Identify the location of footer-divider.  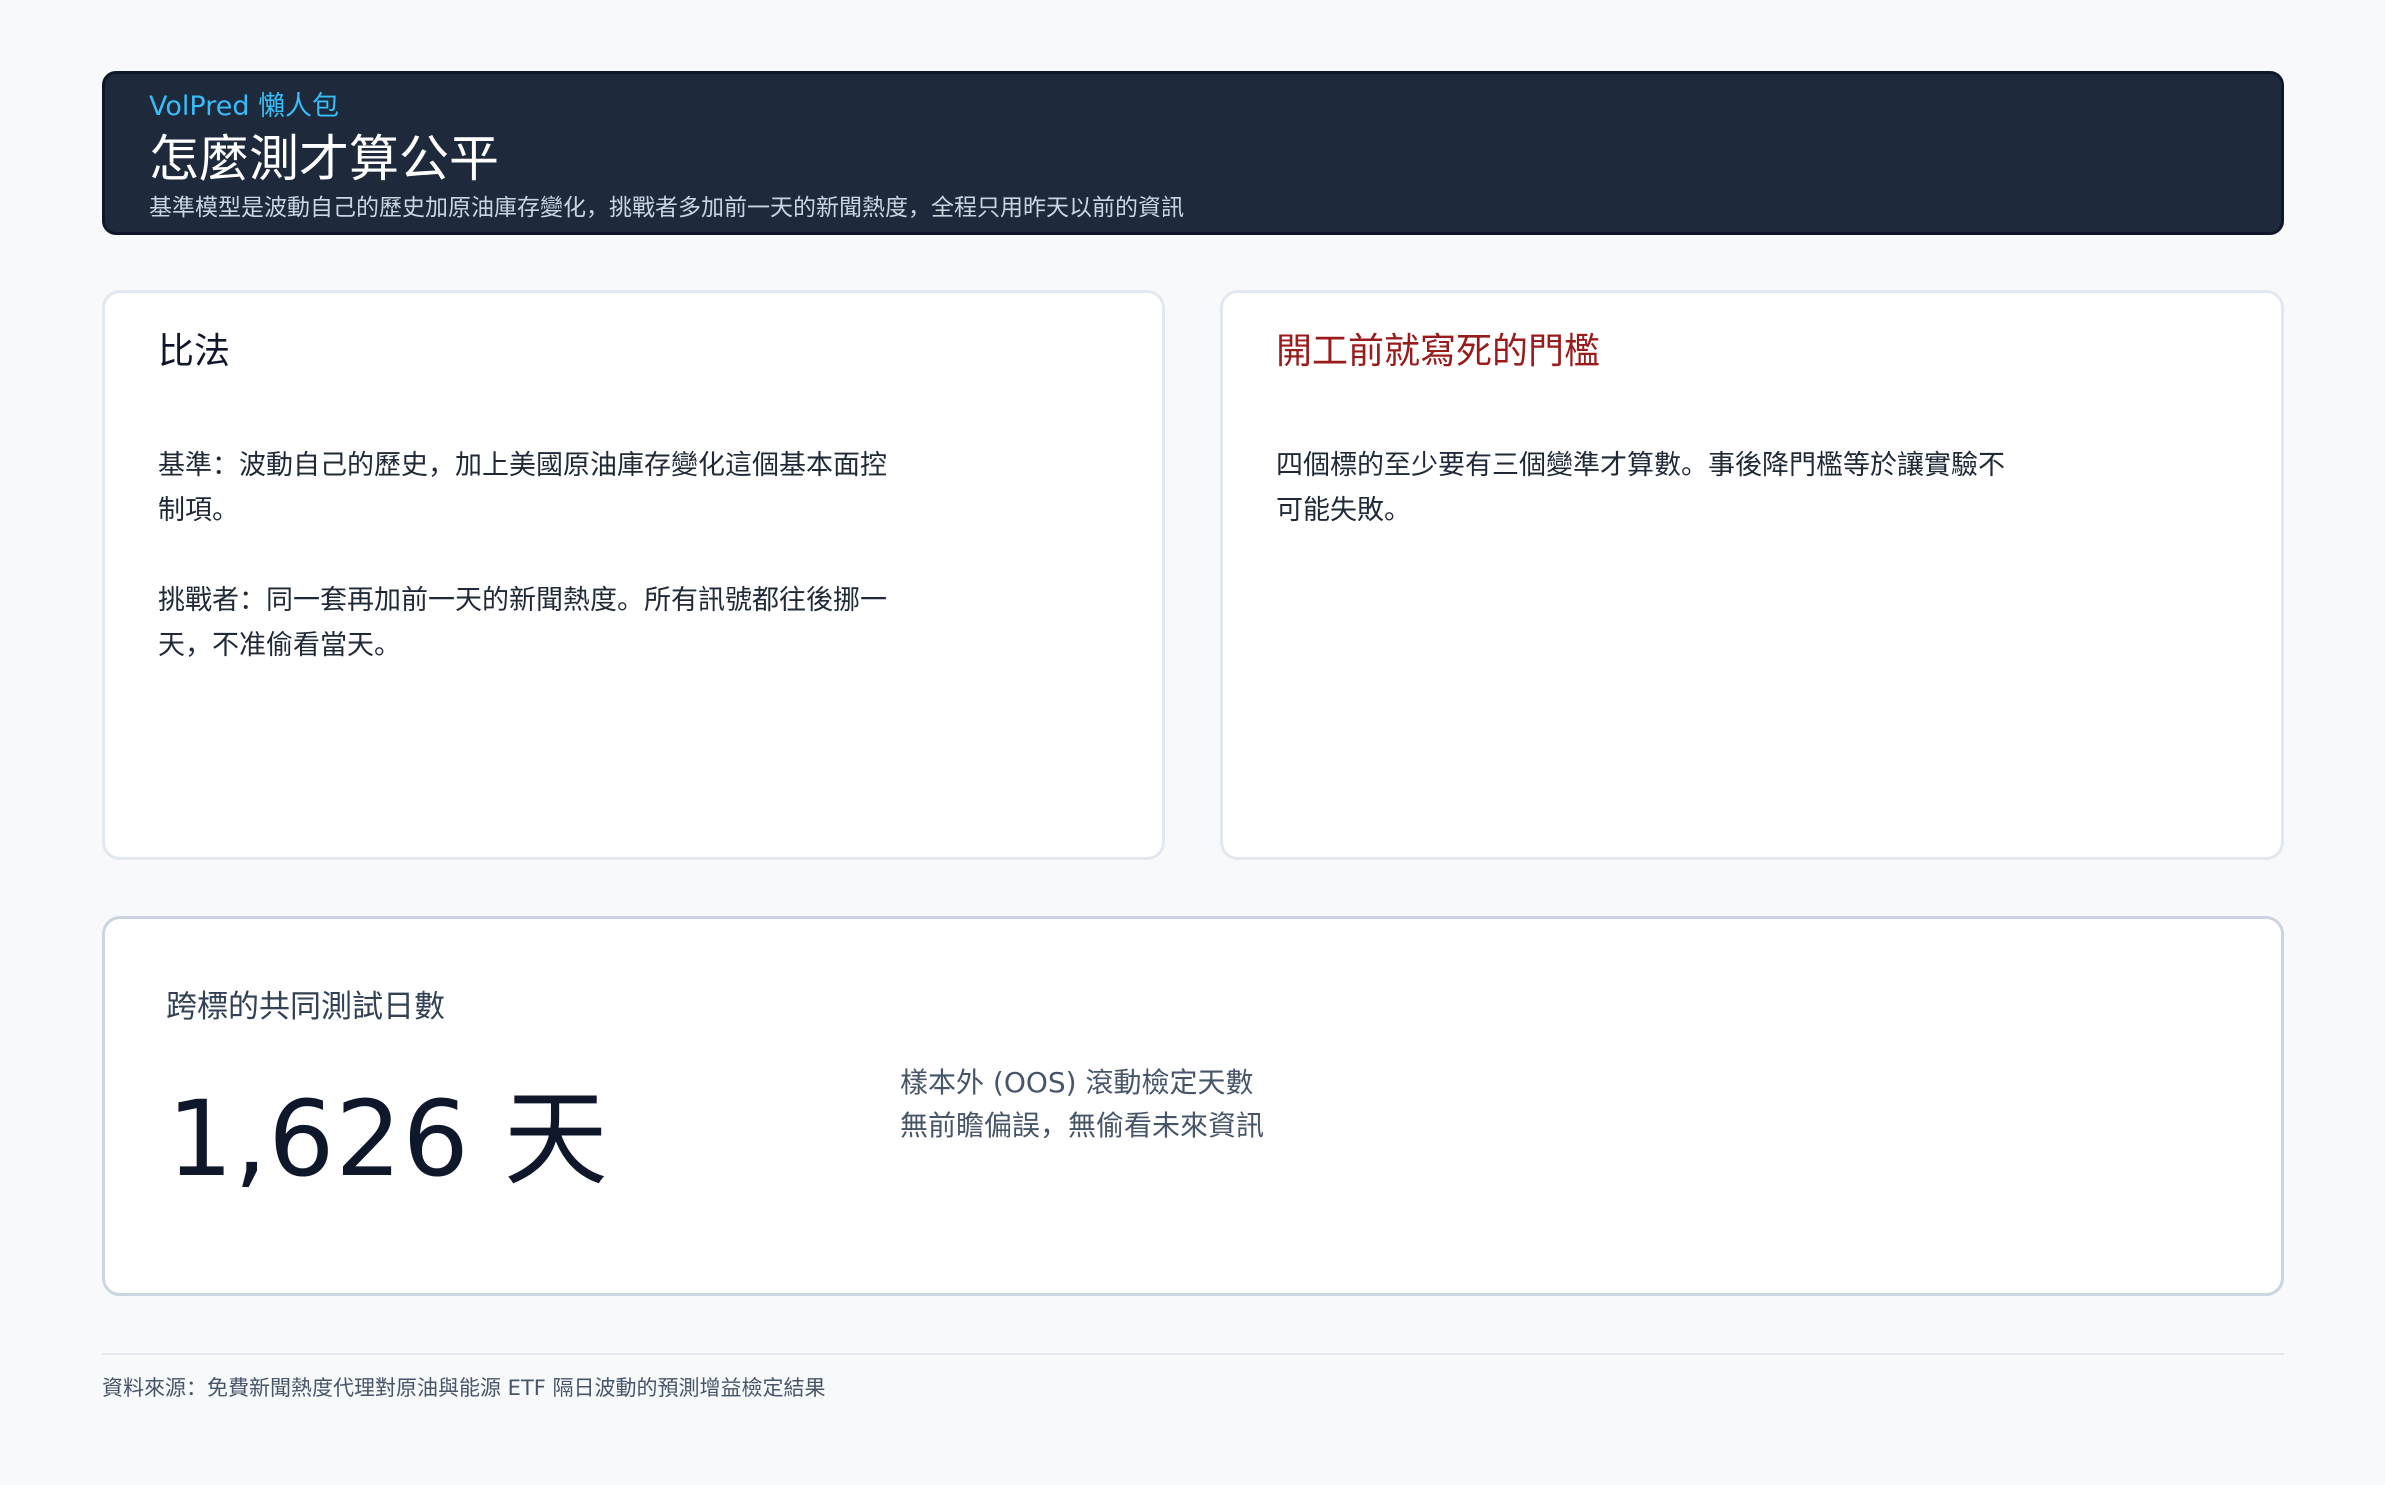
(1193, 1354).